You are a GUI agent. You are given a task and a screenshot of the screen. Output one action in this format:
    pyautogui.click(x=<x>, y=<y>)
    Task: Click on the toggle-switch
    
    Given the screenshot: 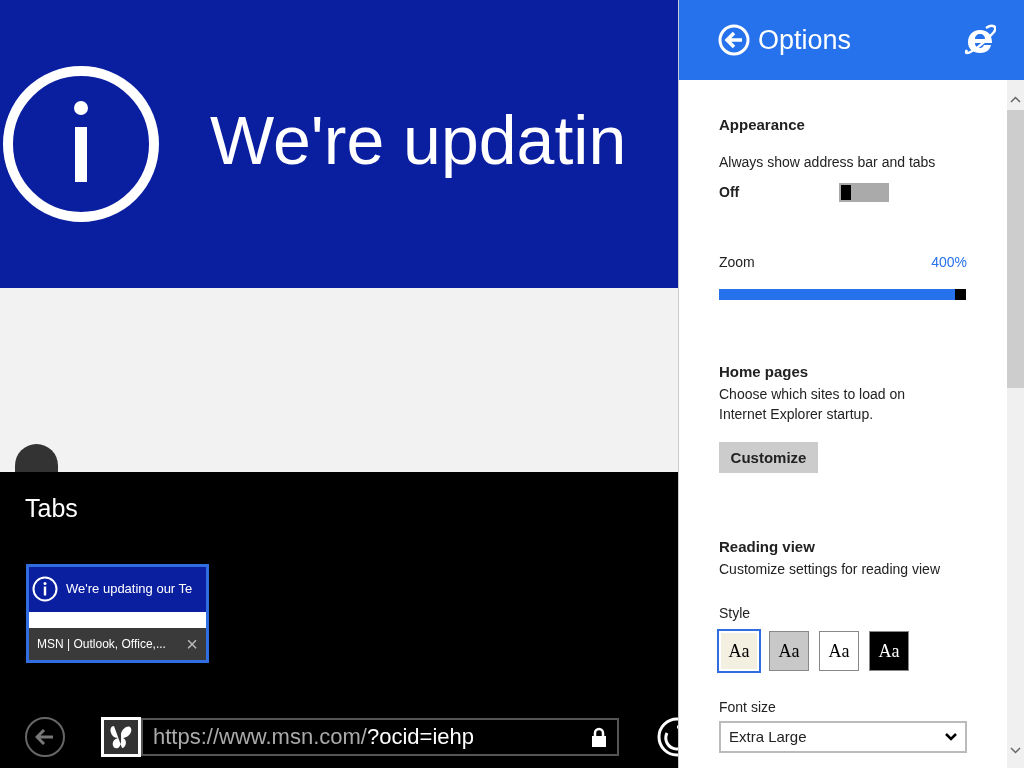 What is the action you would take?
    pyautogui.click(x=864, y=192)
    